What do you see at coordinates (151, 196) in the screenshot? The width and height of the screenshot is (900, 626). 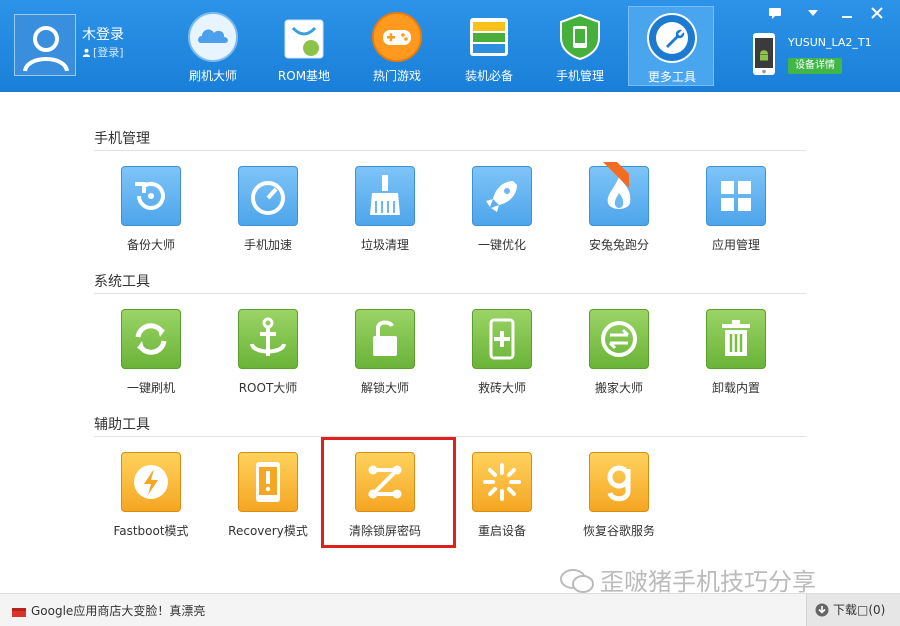 I see `backup-icon` at bounding box center [151, 196].